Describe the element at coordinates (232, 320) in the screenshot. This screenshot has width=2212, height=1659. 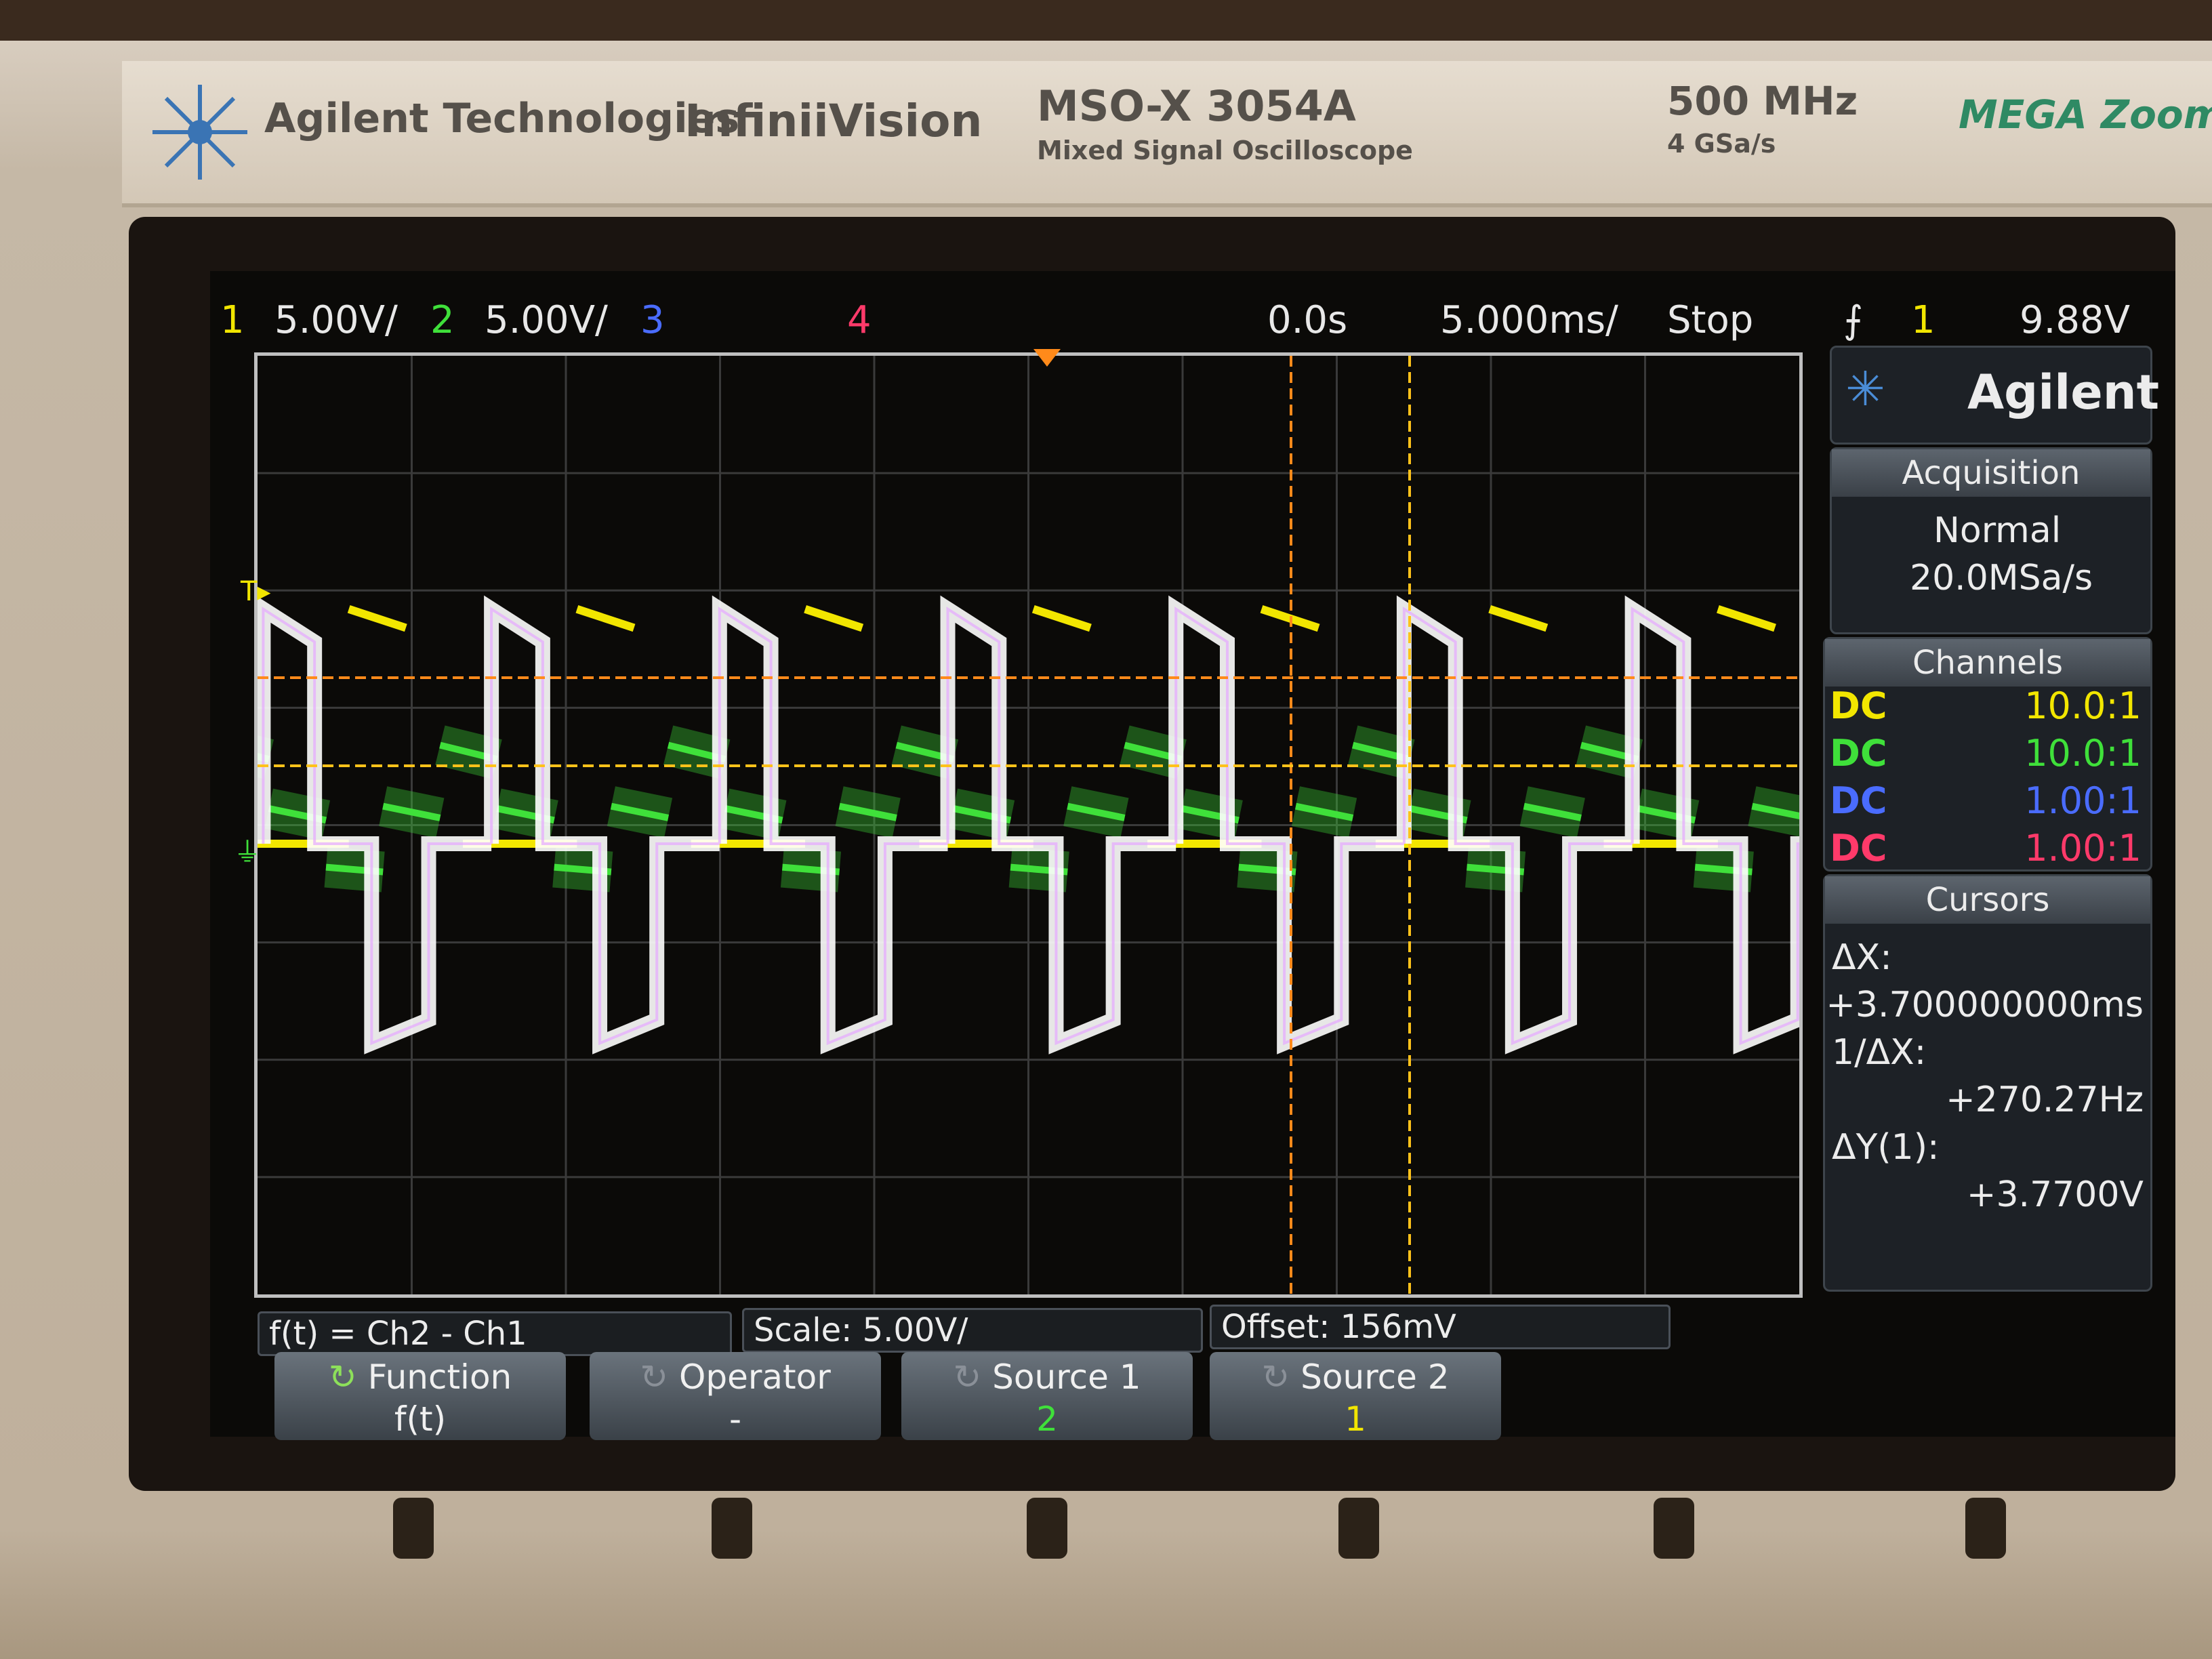
I see `ch1-number: 1` at that location.